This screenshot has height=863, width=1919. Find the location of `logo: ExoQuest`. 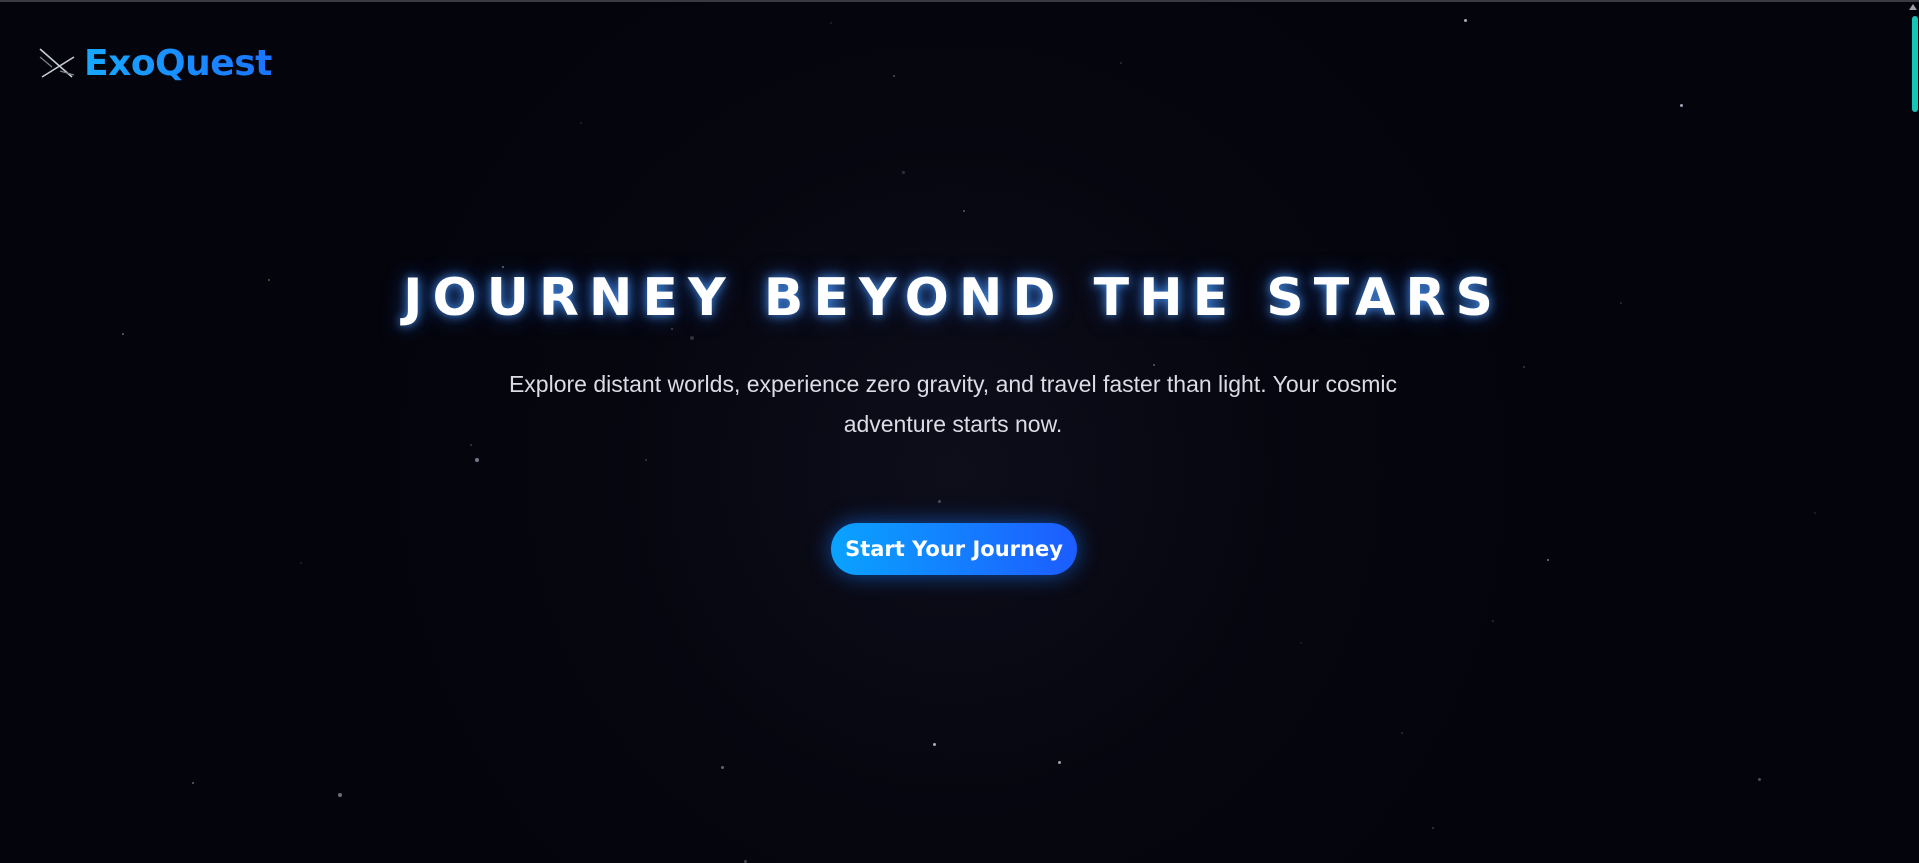

logo: ExoQuest is located at coordinates (155, 64).